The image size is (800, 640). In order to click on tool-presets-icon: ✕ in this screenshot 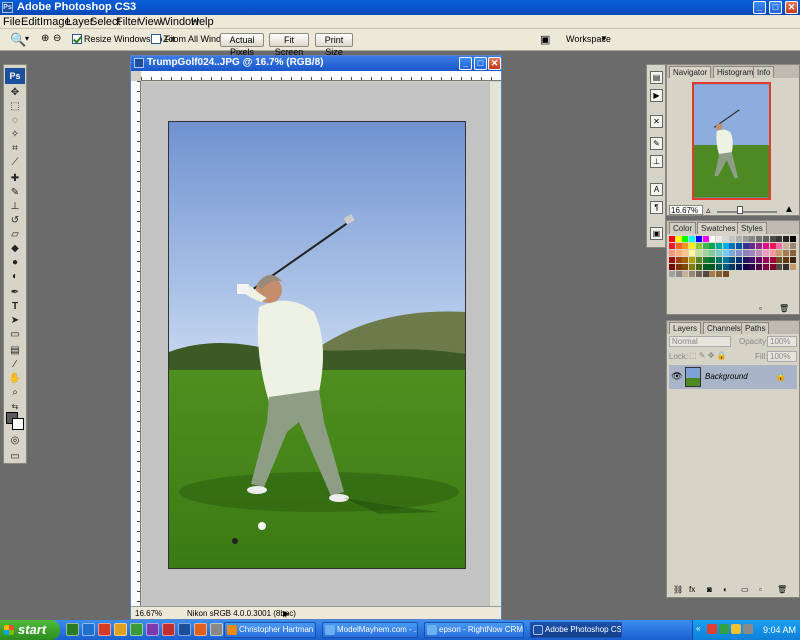, I will do `click(656, 121)`.